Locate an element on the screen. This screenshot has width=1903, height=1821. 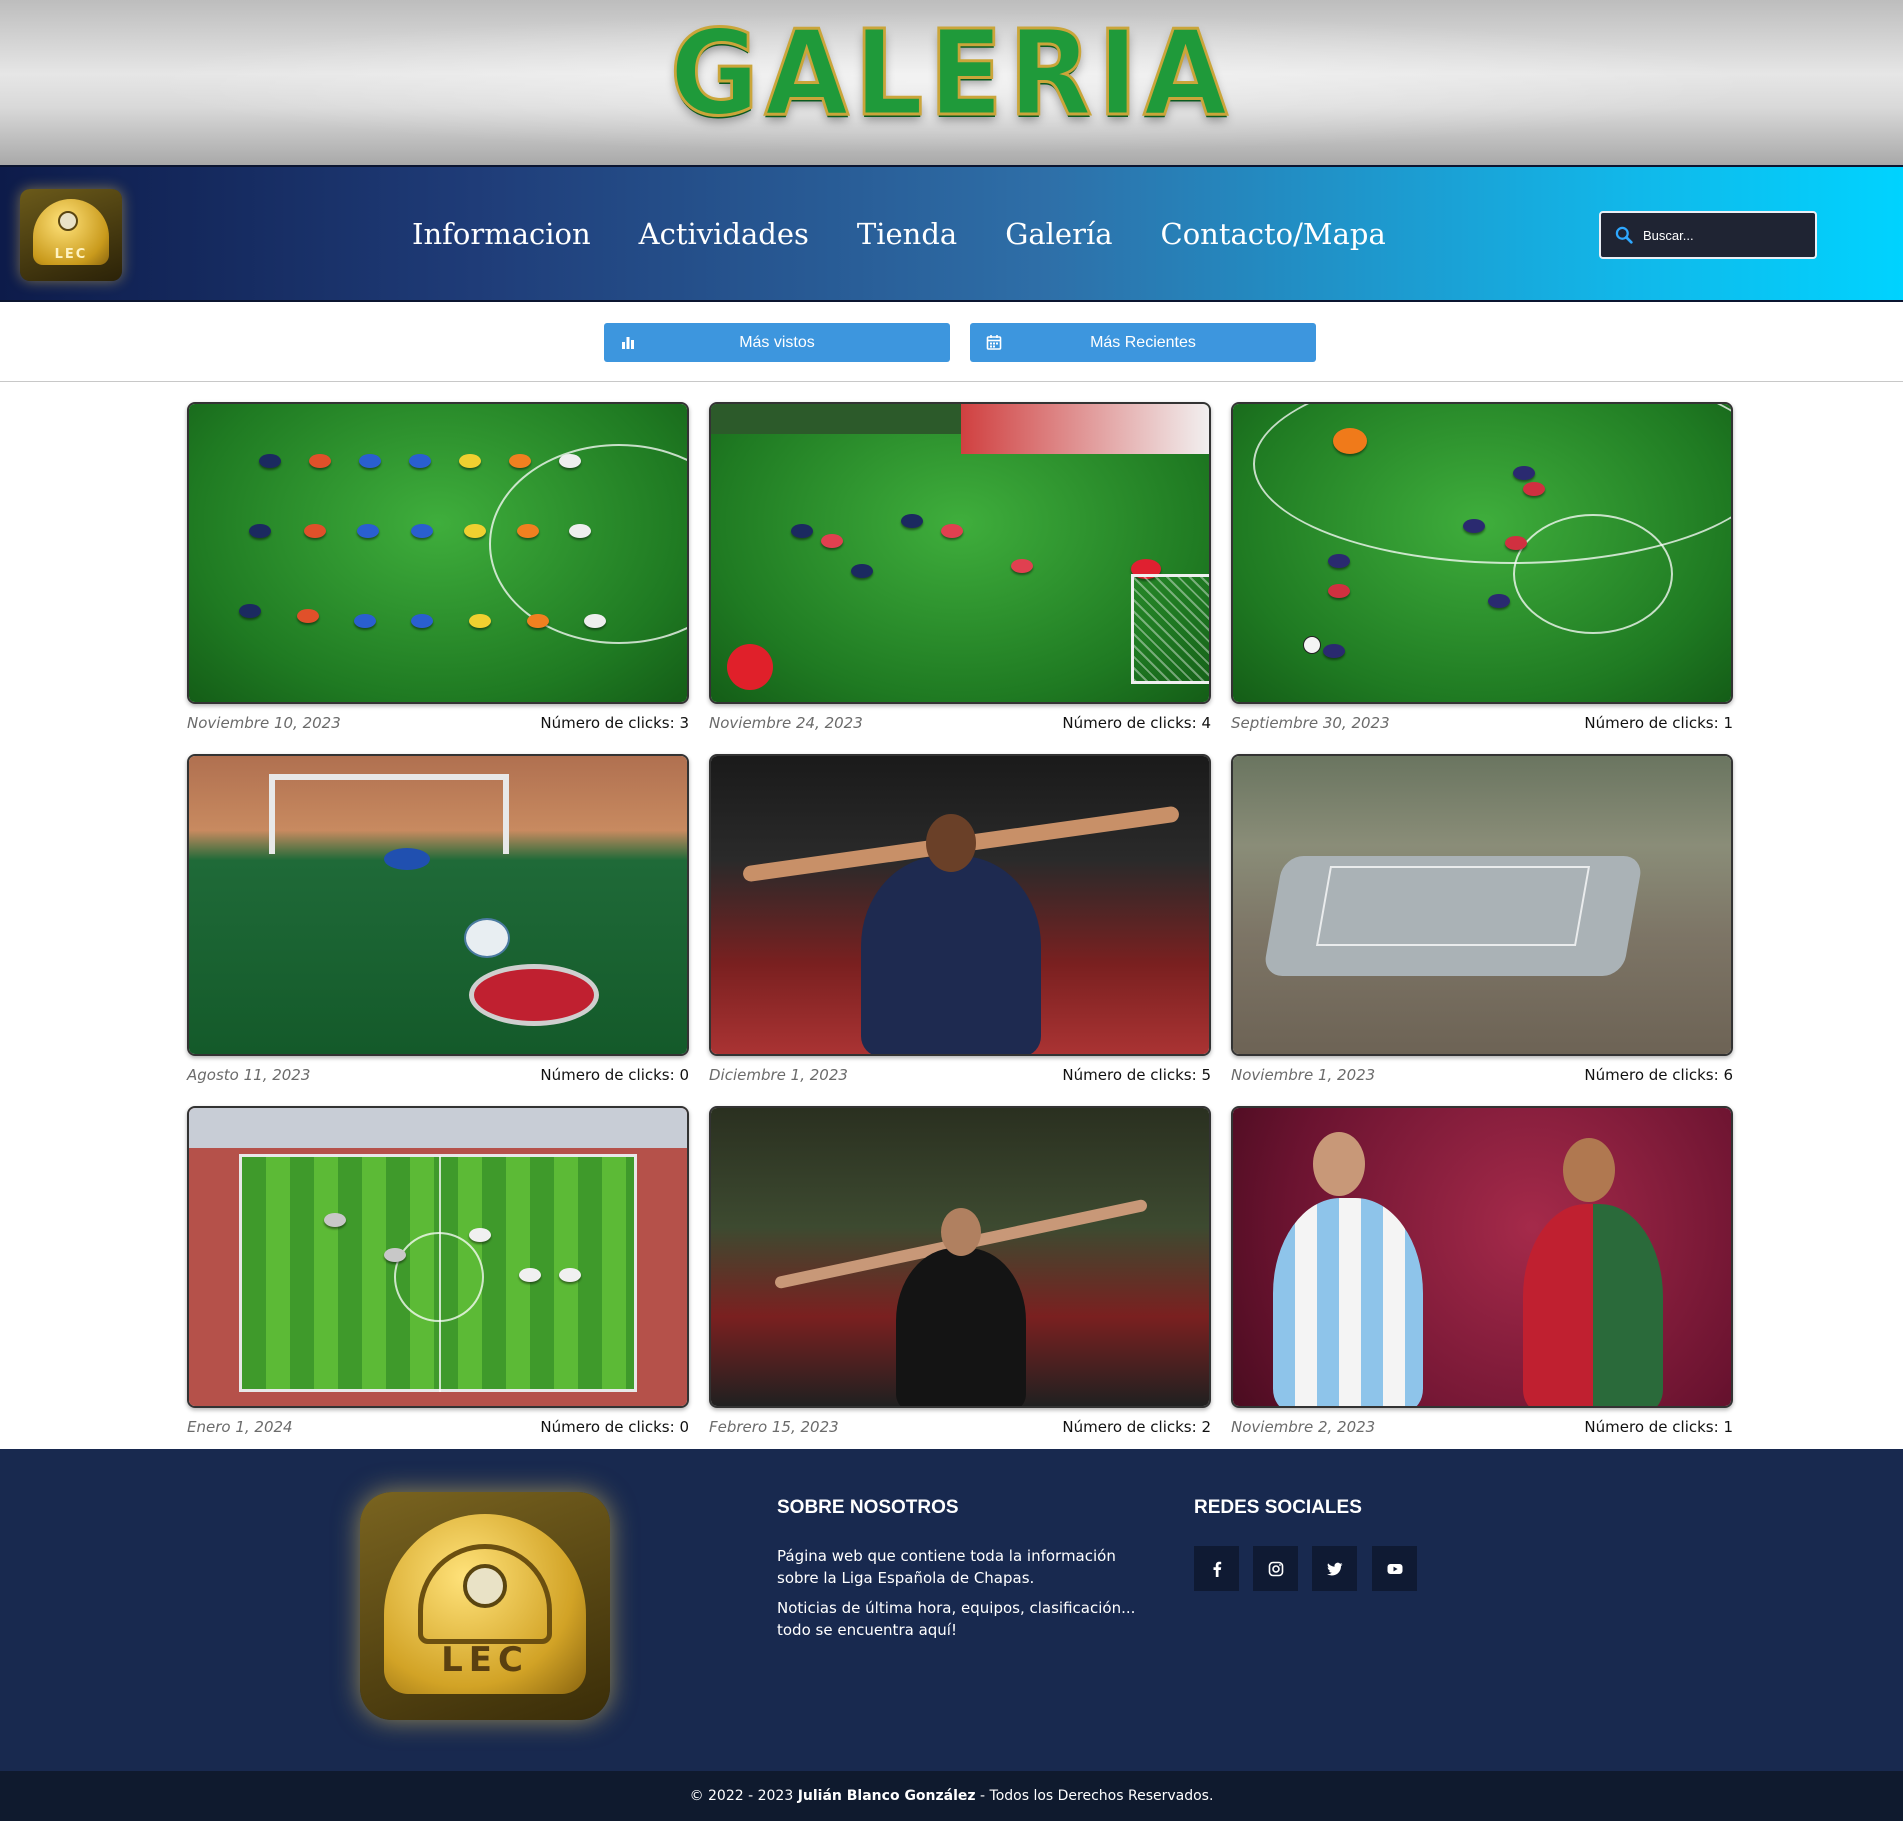
header-banner: GALERIA is located at coordinates (951, 82).